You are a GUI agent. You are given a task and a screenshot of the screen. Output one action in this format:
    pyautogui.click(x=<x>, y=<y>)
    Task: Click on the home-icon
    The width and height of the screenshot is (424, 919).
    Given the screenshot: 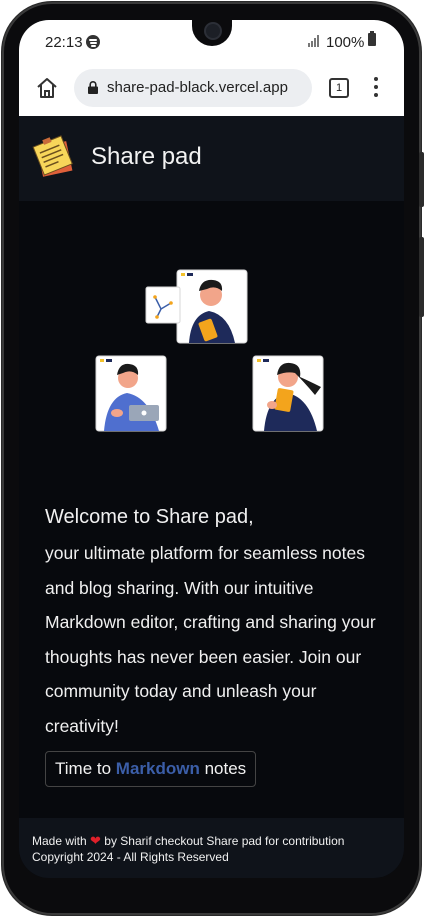 What is the action you would take?
    pyautogui.click(x=47, y=88)
    